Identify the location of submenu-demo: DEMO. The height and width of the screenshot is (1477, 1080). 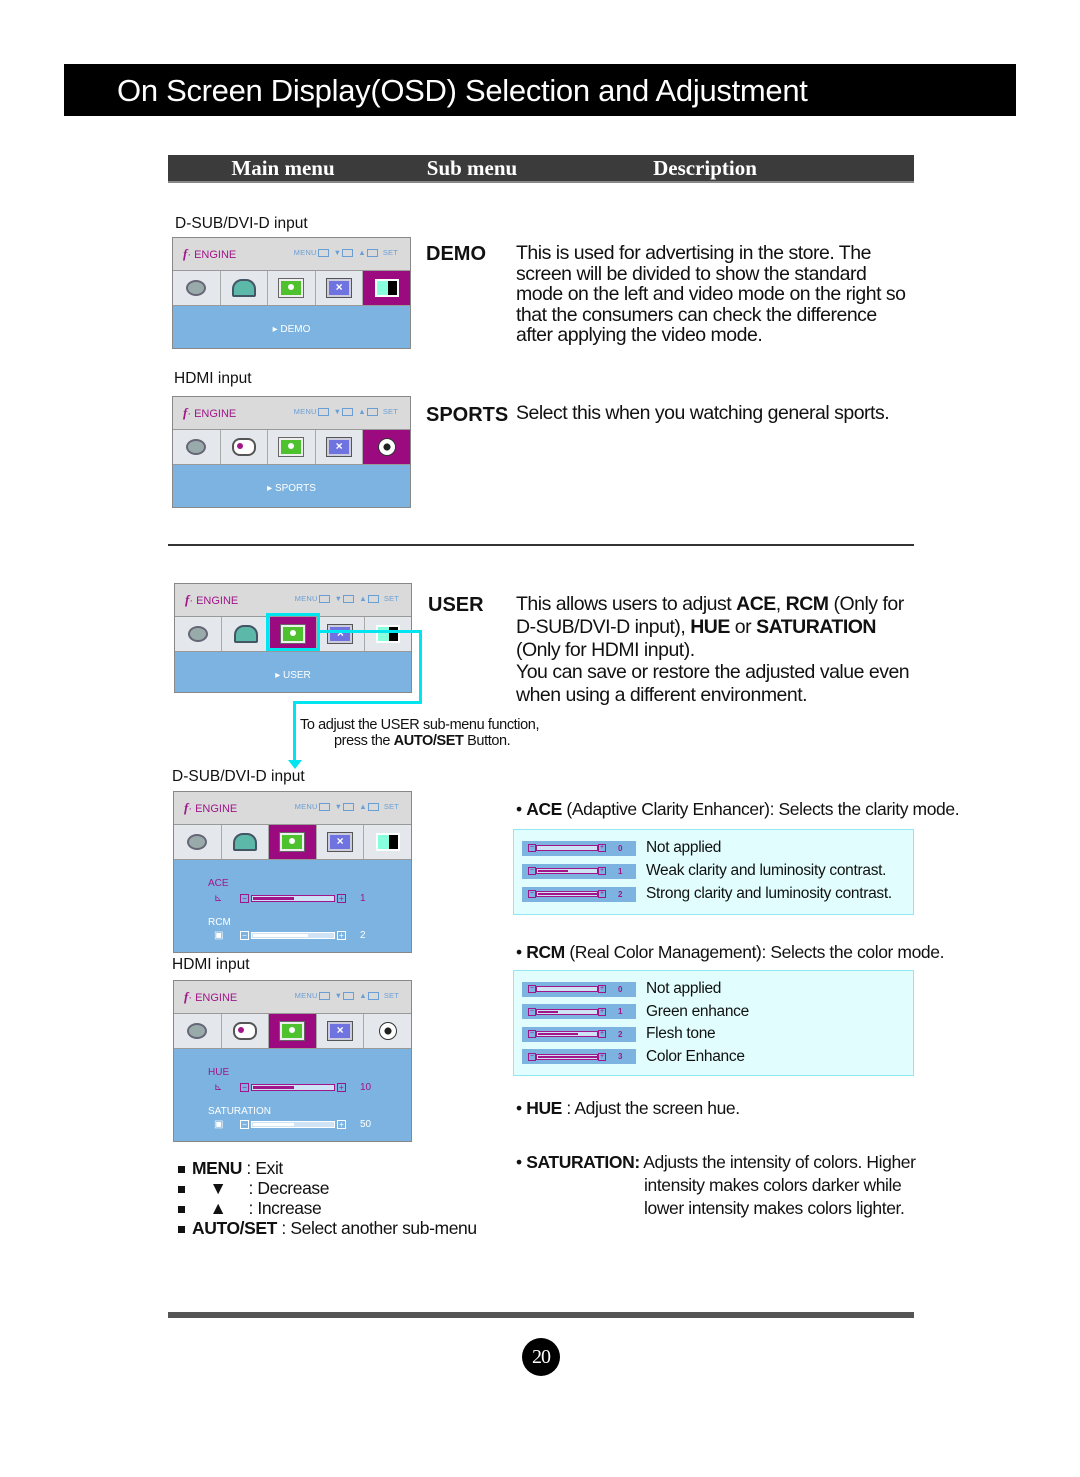
(456, 254).